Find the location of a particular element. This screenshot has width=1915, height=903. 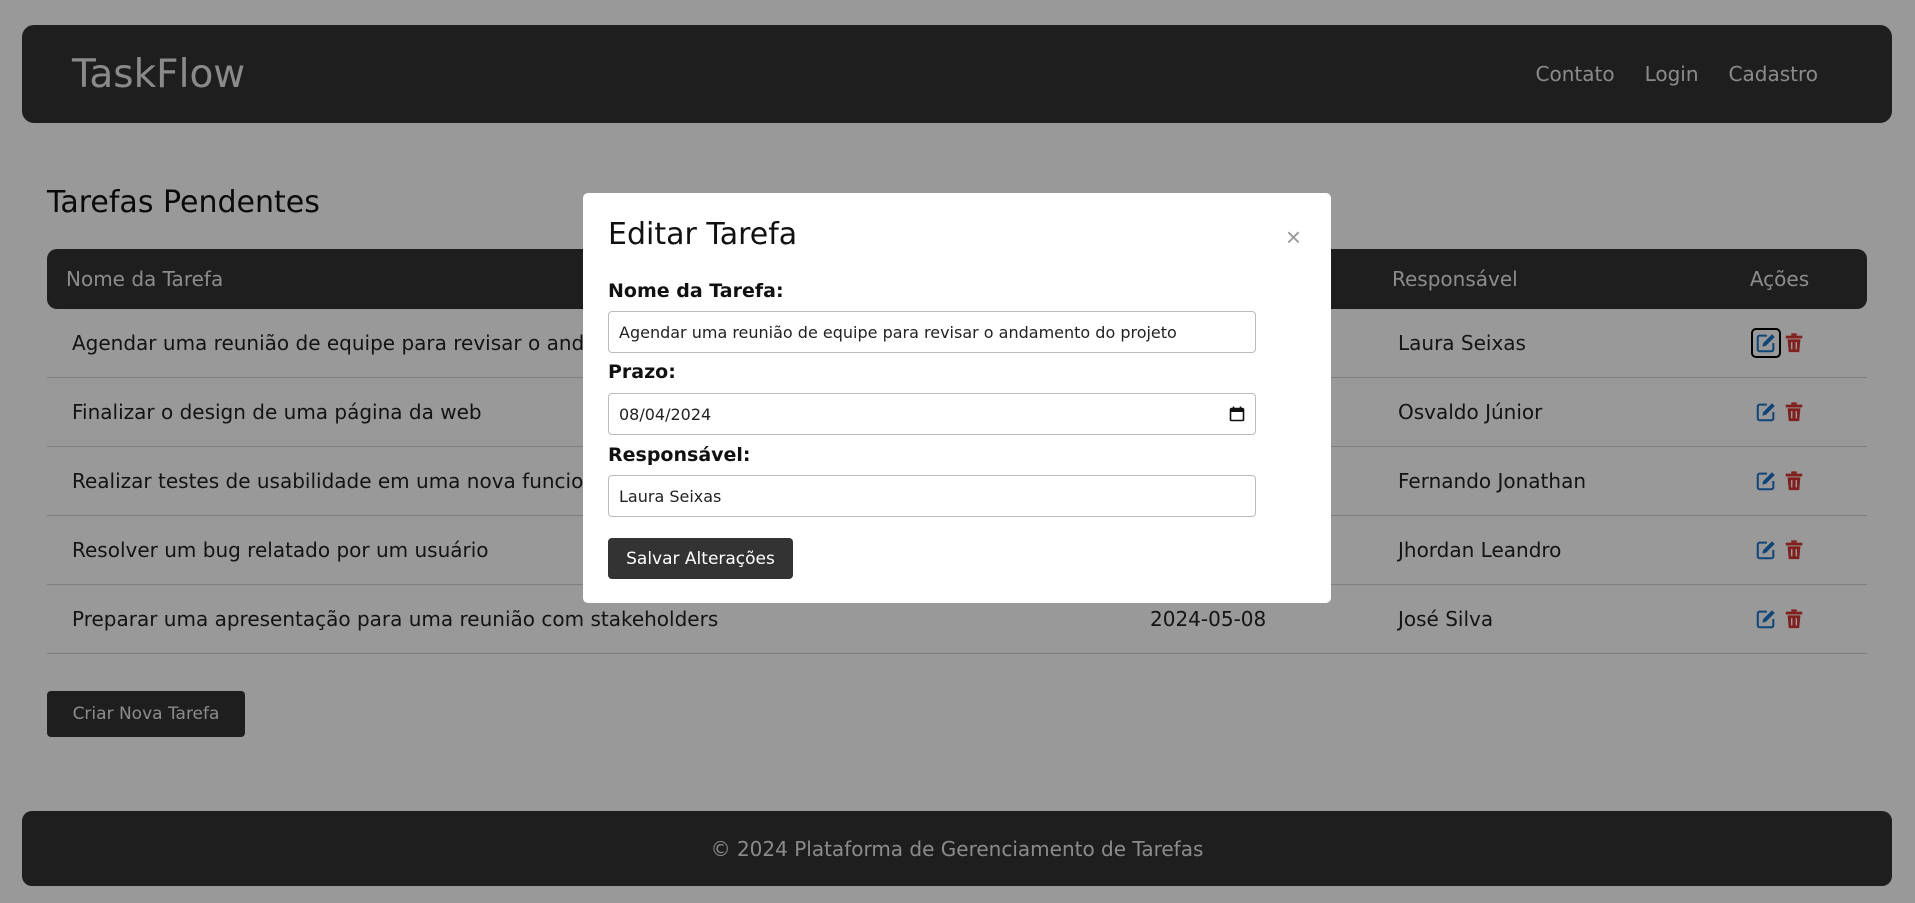

responsible-label: Responsável: is located at coordinates (679, 455).